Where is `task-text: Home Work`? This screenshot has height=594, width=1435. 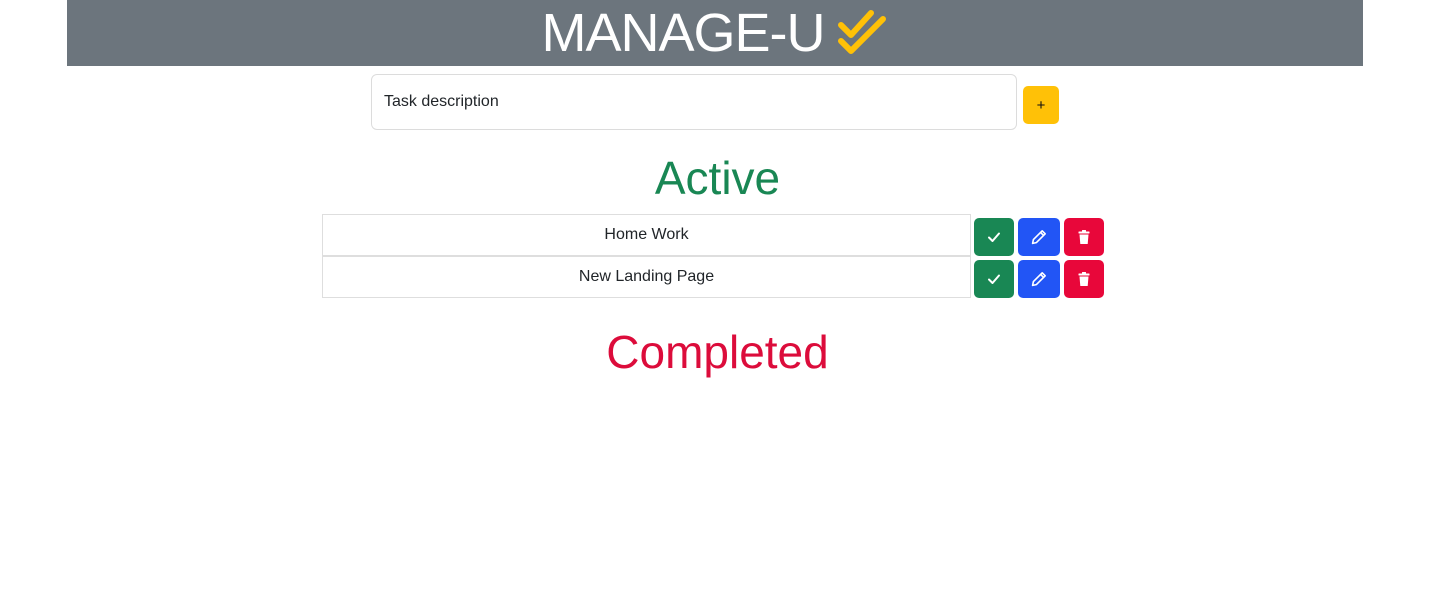
task-text: Home Work is located at coordinates (646, 235).